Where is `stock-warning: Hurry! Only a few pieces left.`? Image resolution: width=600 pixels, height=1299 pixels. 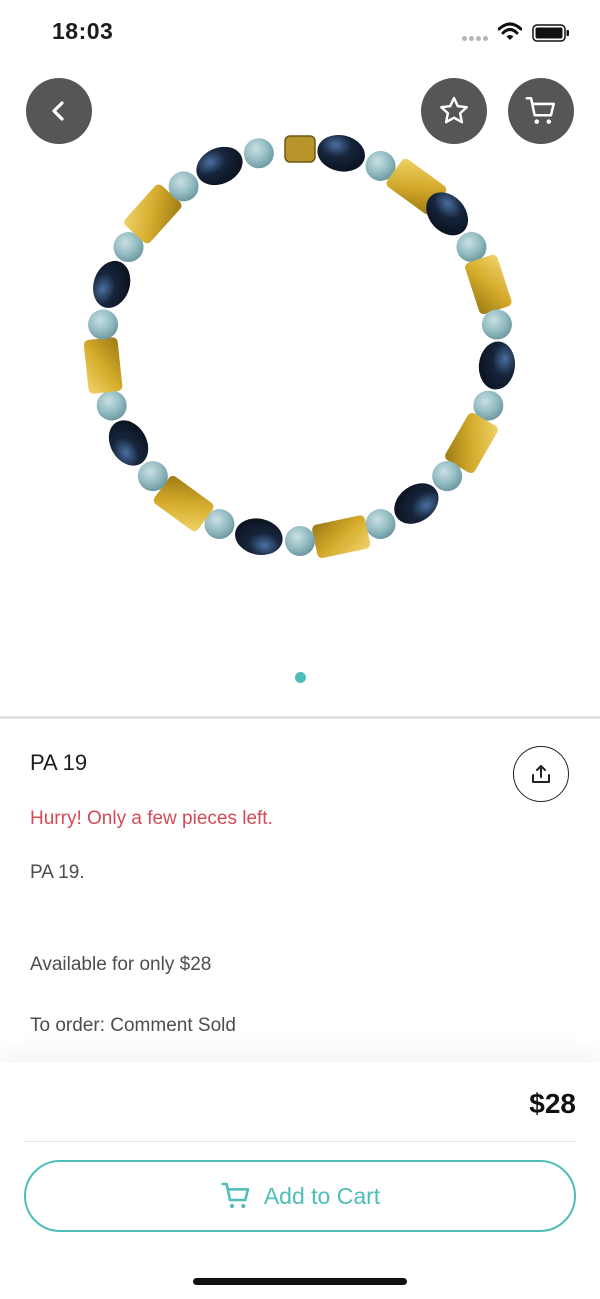
stock-warning: Hurry! Only a few pieces left. is located at coordinates (151, 818).